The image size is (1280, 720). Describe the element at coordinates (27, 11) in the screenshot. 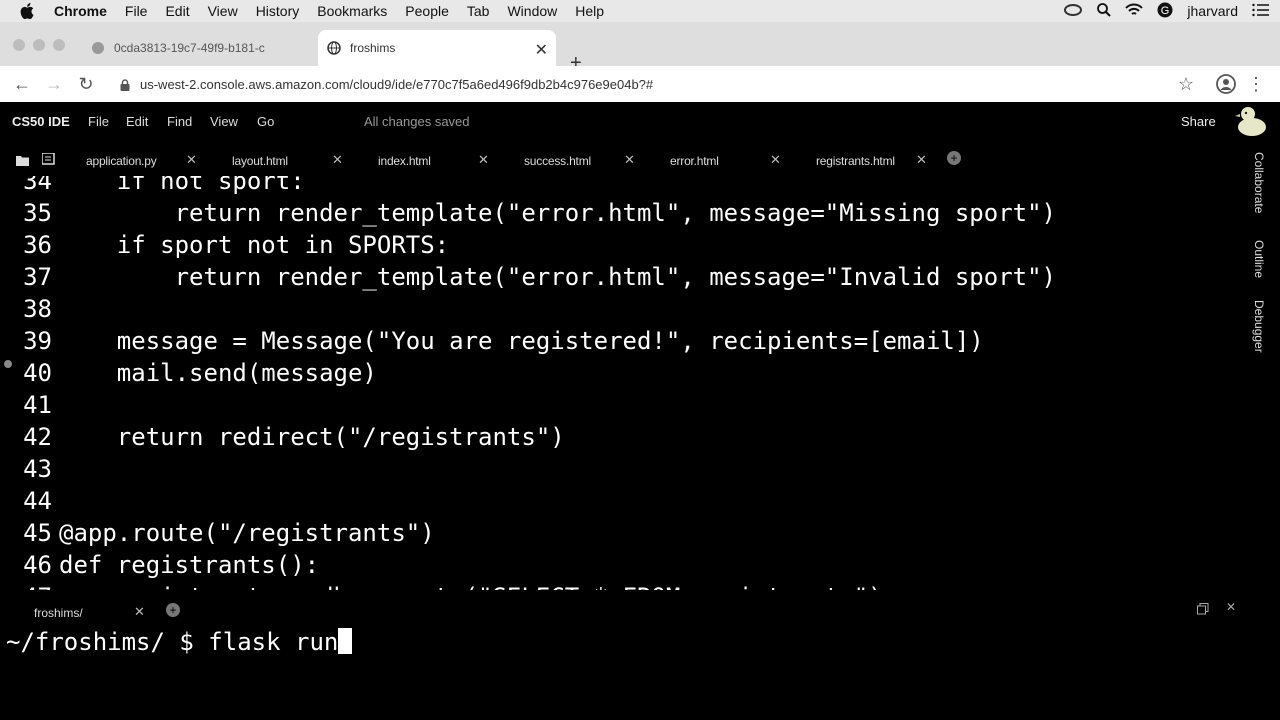

I see `apple-icon` at that location.